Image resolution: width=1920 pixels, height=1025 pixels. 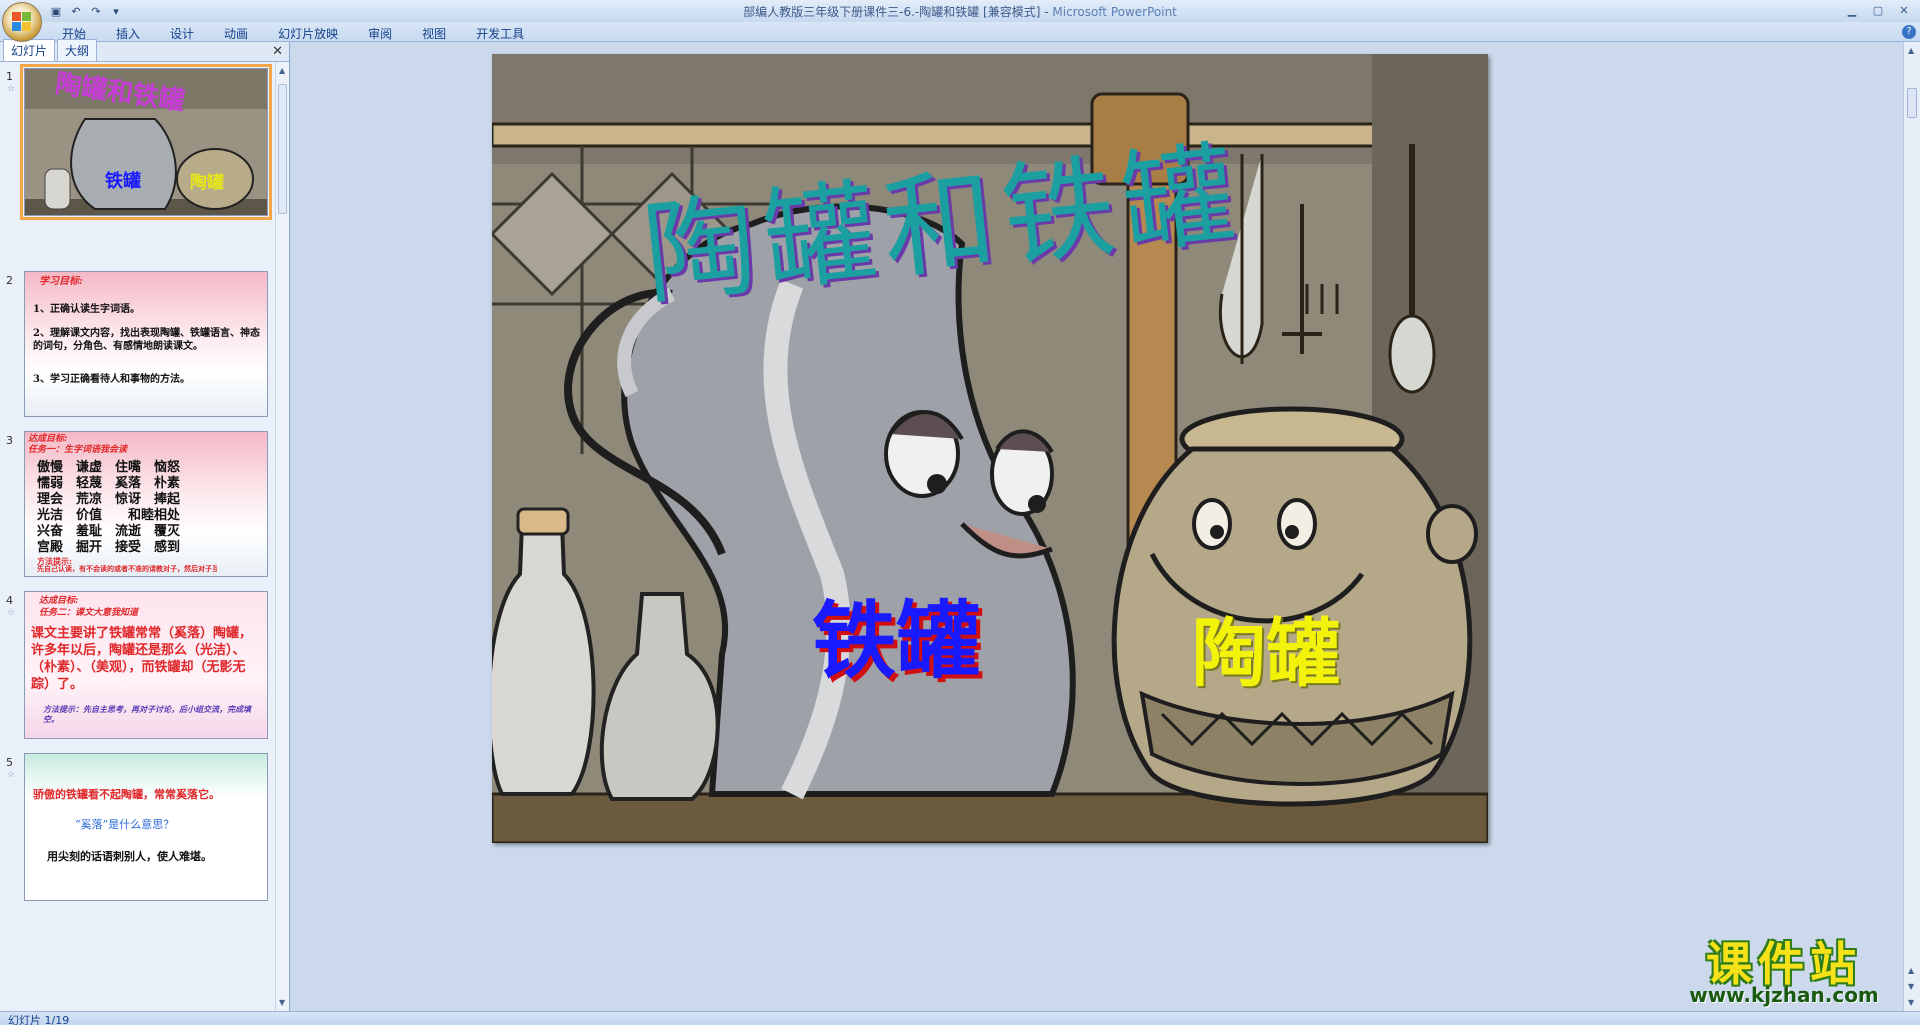 I want to click on slide-number: 5, so click(x=9, y=762).